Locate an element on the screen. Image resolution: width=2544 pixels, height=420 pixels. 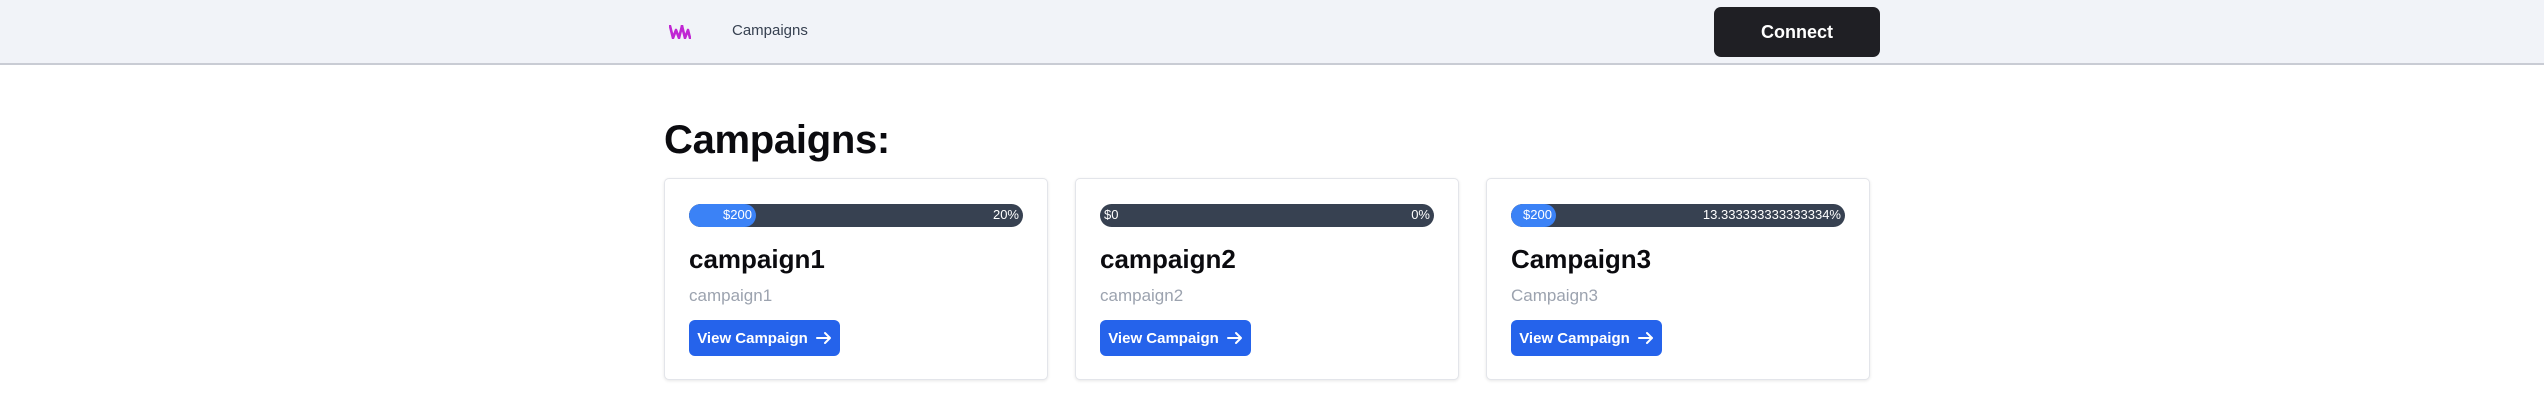
progress-percent: 0% is located at coordinates (1420, 214).